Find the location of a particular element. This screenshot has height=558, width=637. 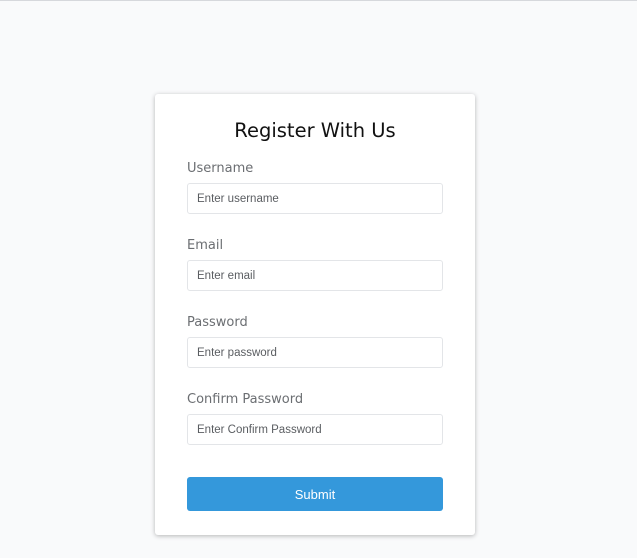

username-input is located at coordinates (315, 198).